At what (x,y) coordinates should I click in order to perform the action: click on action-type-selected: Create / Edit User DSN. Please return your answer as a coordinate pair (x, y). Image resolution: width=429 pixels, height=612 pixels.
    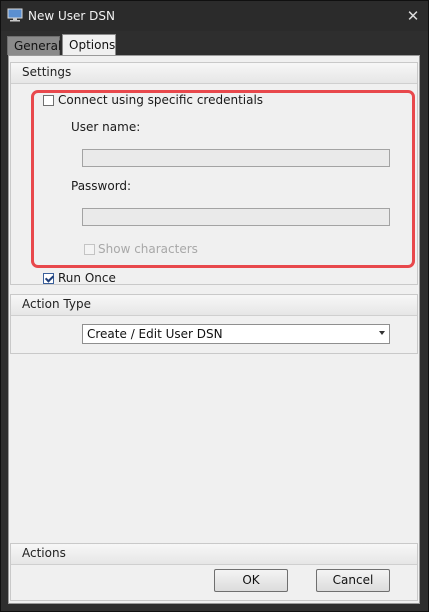
    Looking at the image, I should click on (155, 334).